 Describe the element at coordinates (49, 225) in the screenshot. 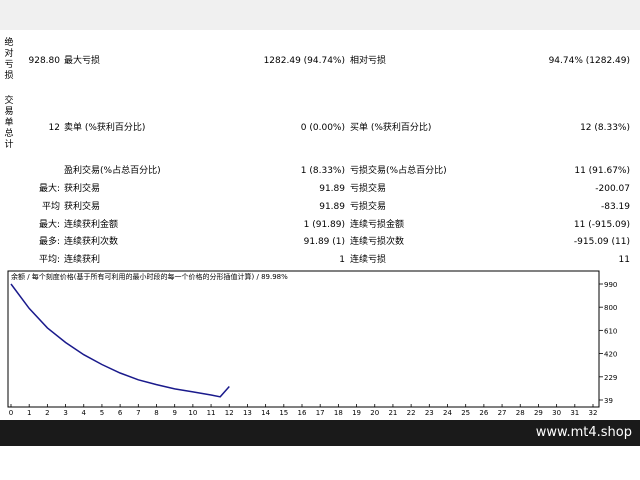

I see `max-consecutive-prefix: 最大:` at that location.